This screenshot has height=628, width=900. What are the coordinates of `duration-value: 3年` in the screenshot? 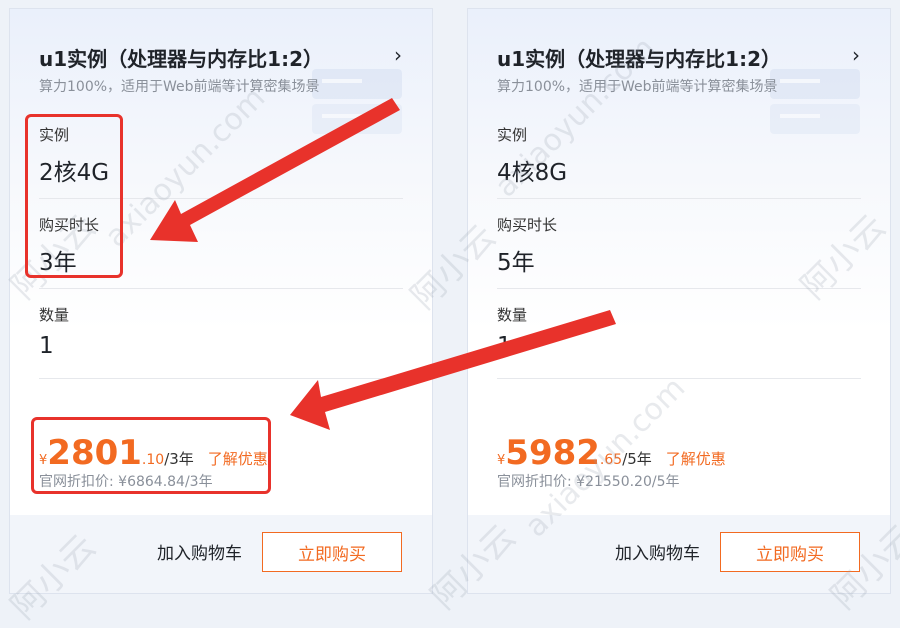 It's located at (58, 260).